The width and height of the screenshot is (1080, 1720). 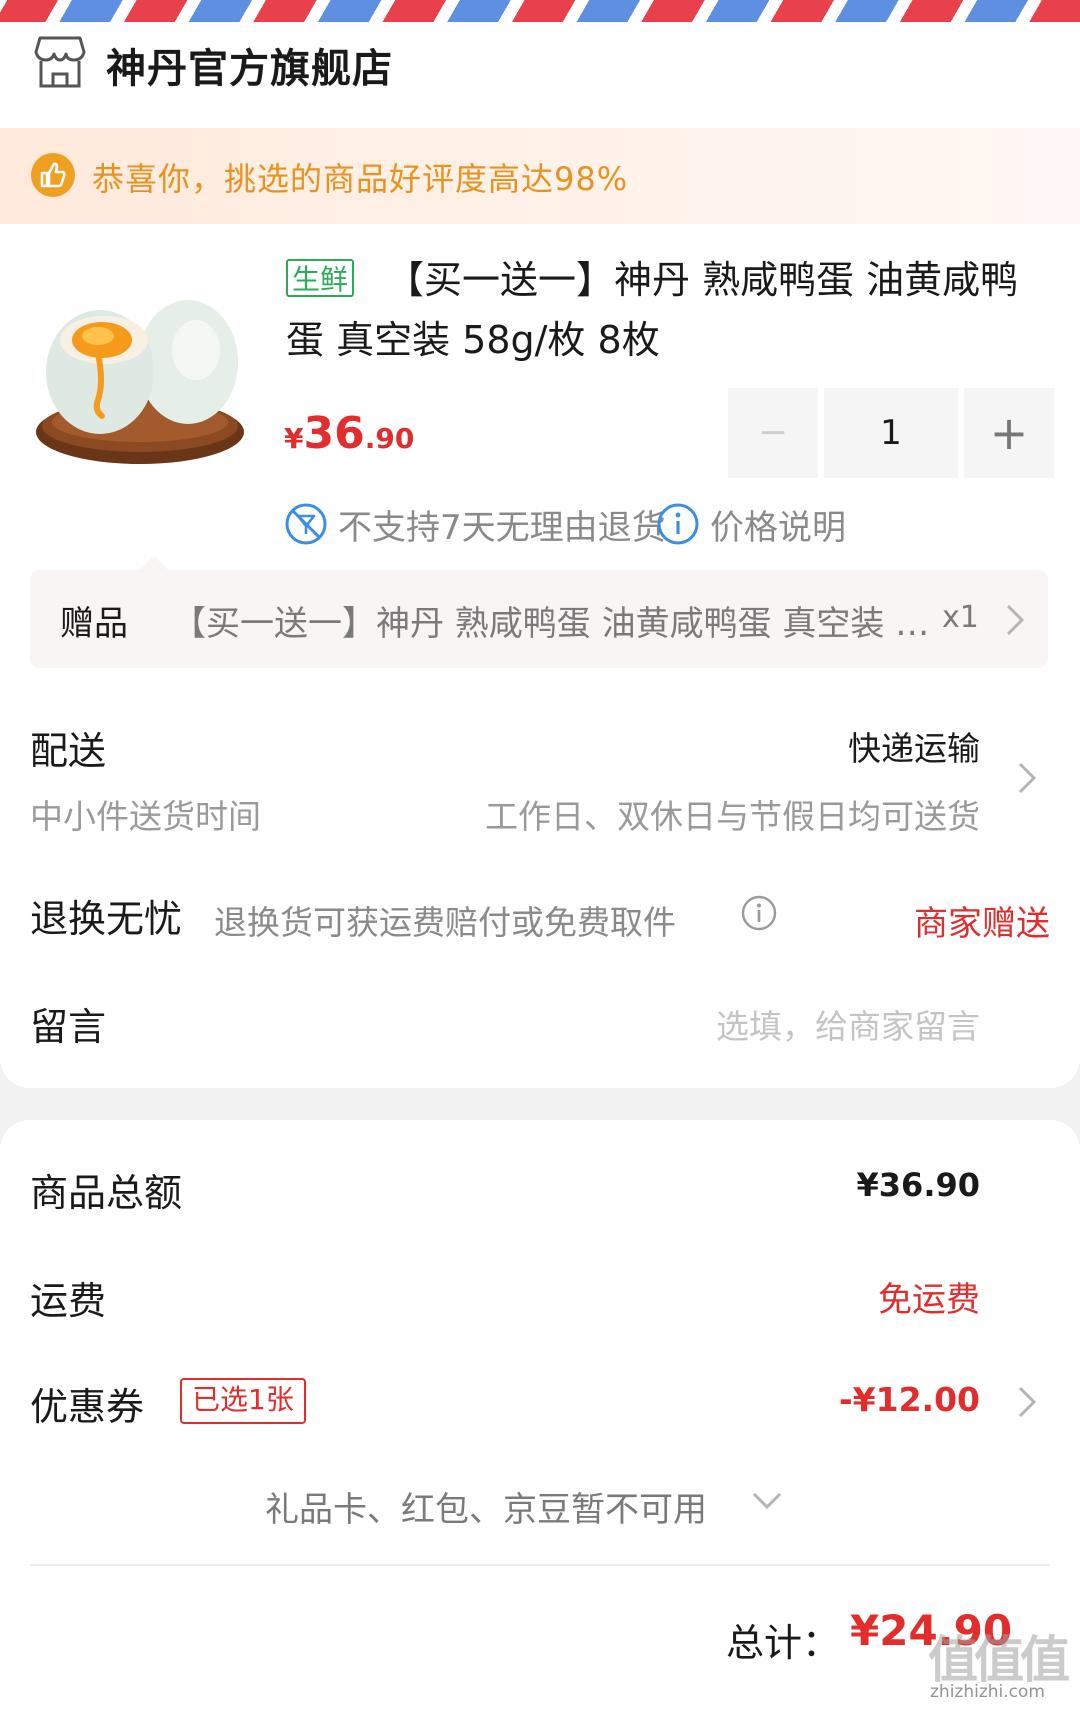 I want to click on goods-total-value: ¥36.90, so click(x=918, y=1185).